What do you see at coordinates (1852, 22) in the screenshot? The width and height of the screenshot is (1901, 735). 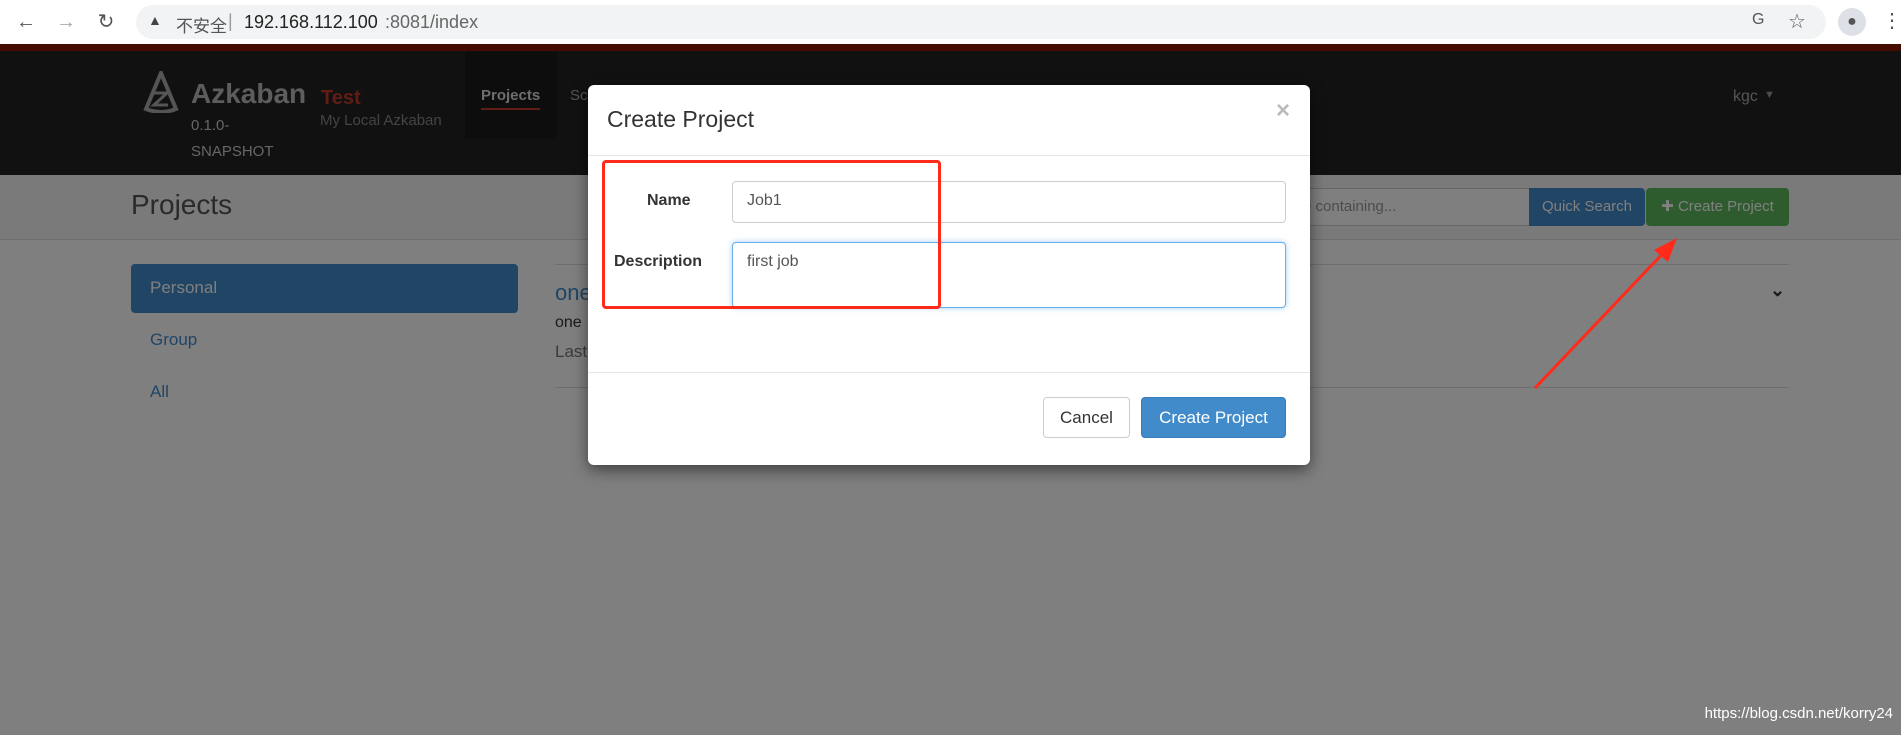 I see `profile-avatar: ●` at bounding box center [1852, 22].